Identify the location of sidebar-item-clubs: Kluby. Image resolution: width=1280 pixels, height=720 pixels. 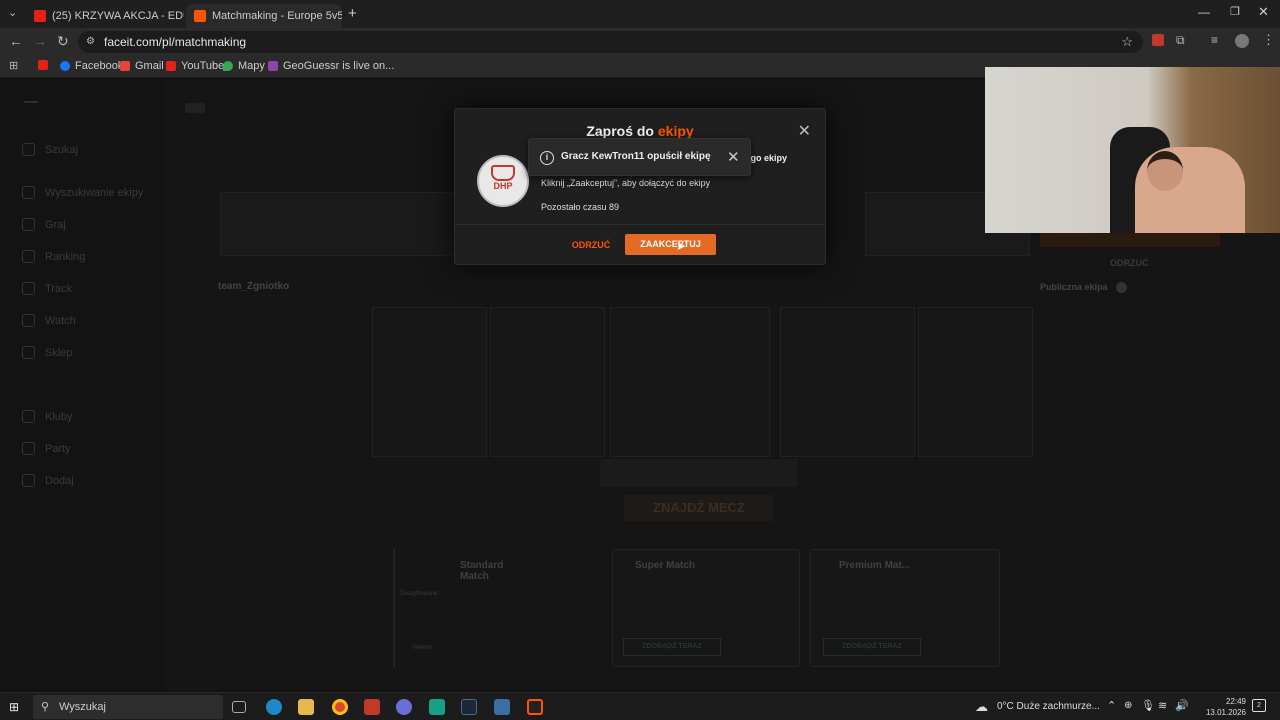
(47, 416).